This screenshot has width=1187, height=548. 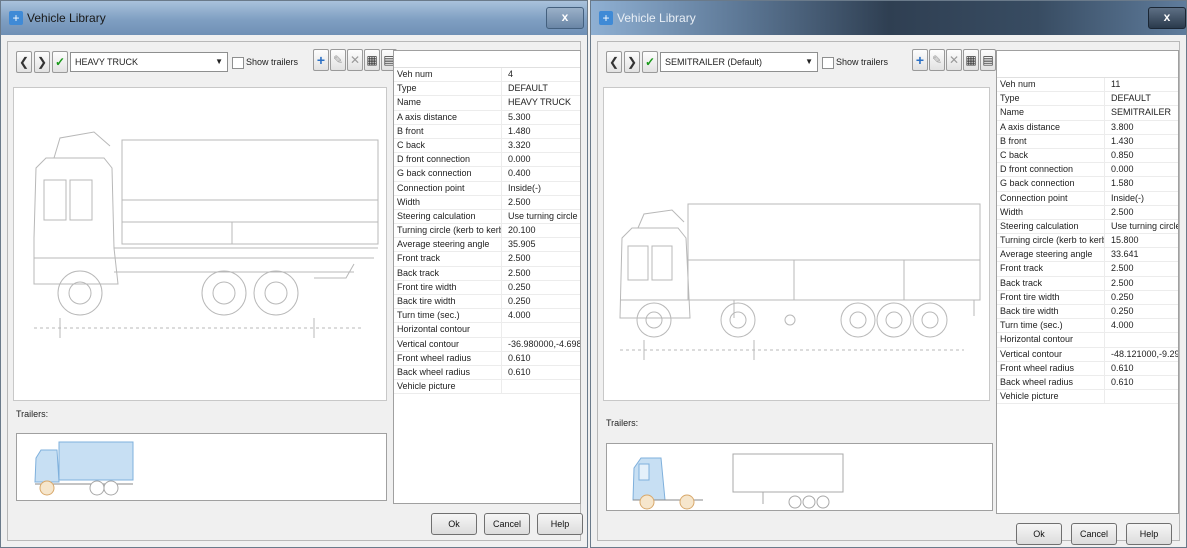 What do you see at coordinates (1087, 141) in the screenshot?
I see `property-row: B front 1.430` at bounding box center [1087, 141].